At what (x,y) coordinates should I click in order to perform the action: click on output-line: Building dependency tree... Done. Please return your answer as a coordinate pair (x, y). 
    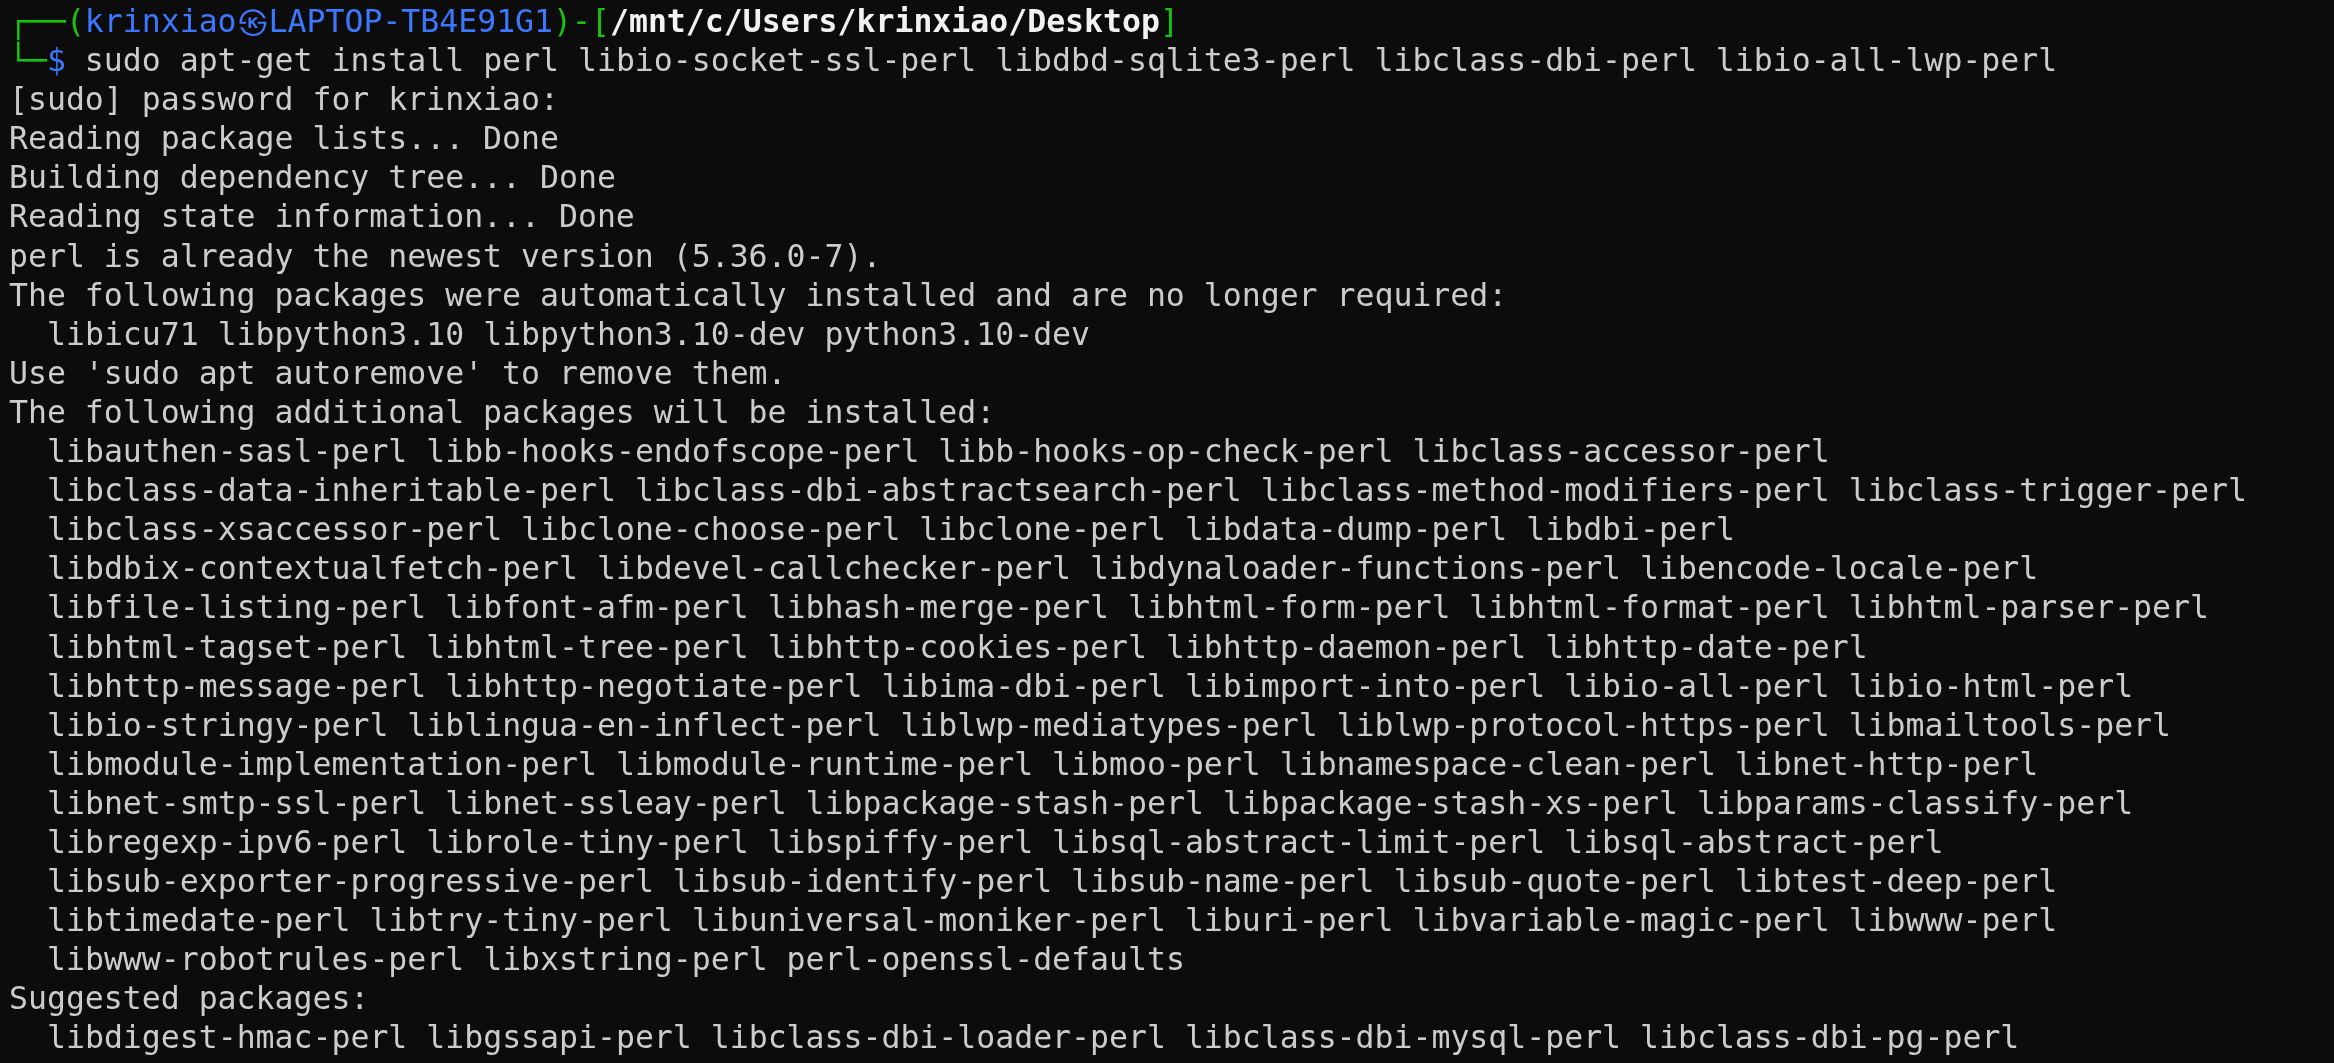
    Looking at the image, I should click on (312, 178).